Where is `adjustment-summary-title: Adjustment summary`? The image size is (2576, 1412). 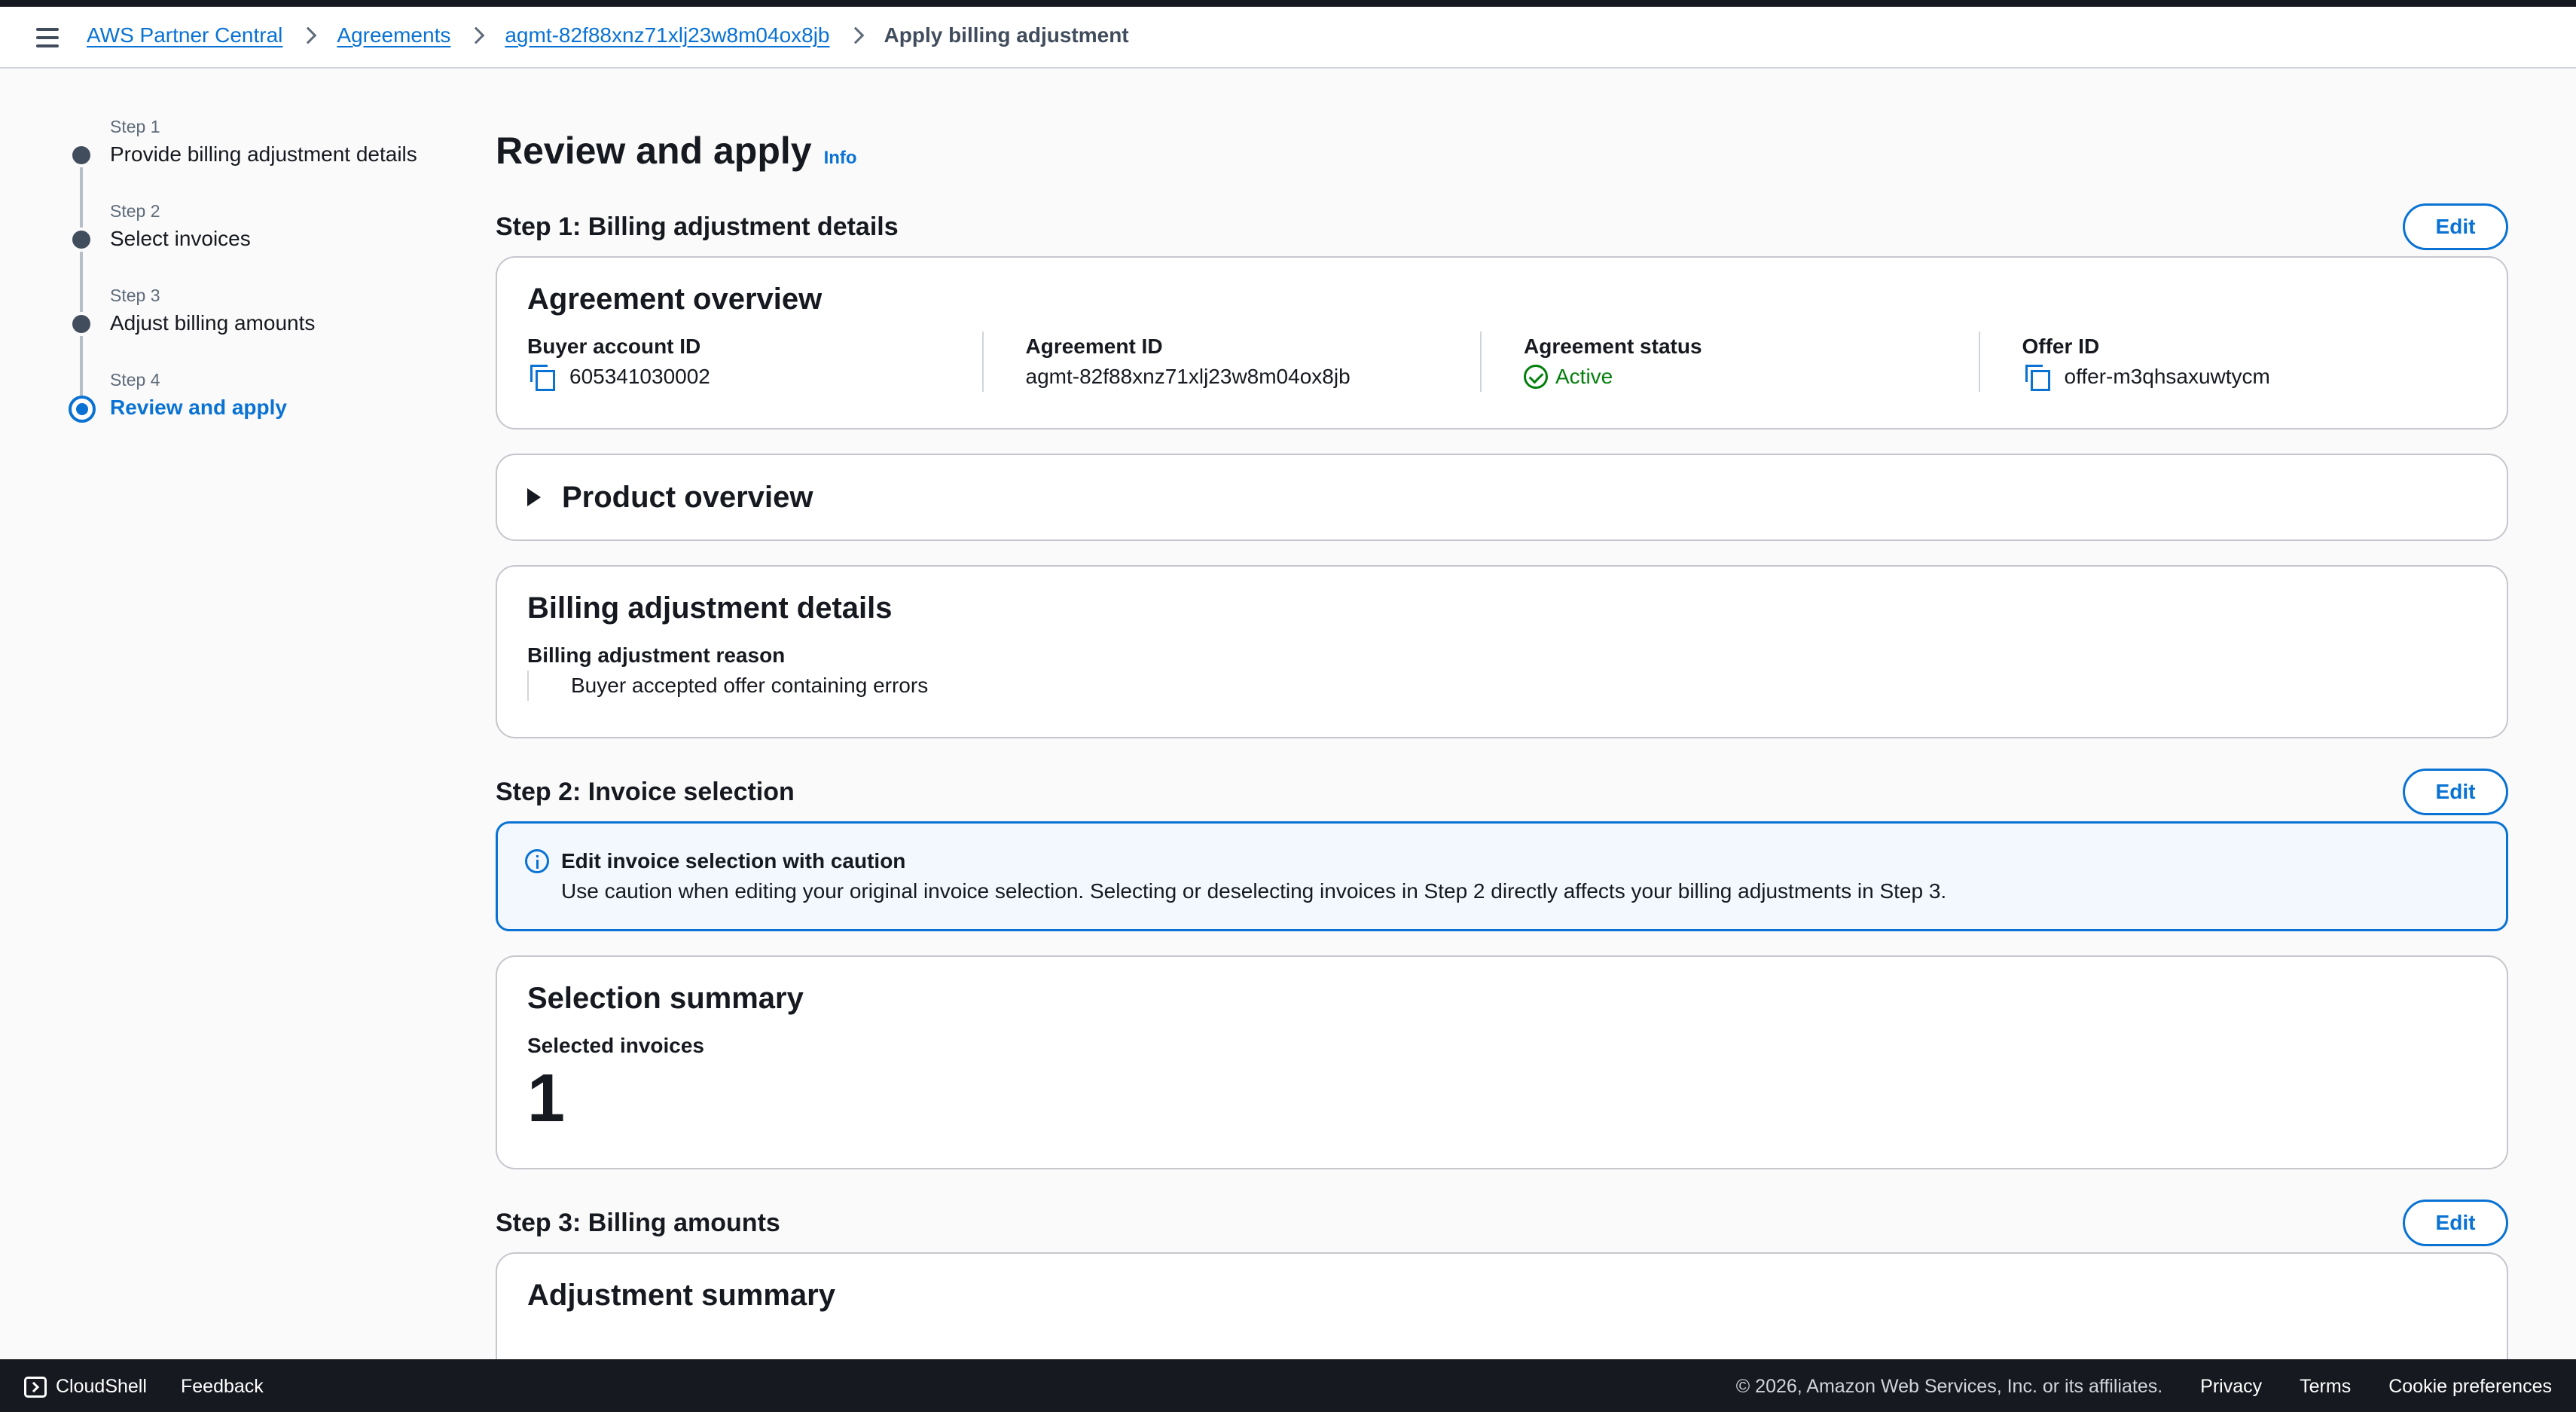
adjustment-summary-title: Adjustment summary is located at coordinates (681, 1295).